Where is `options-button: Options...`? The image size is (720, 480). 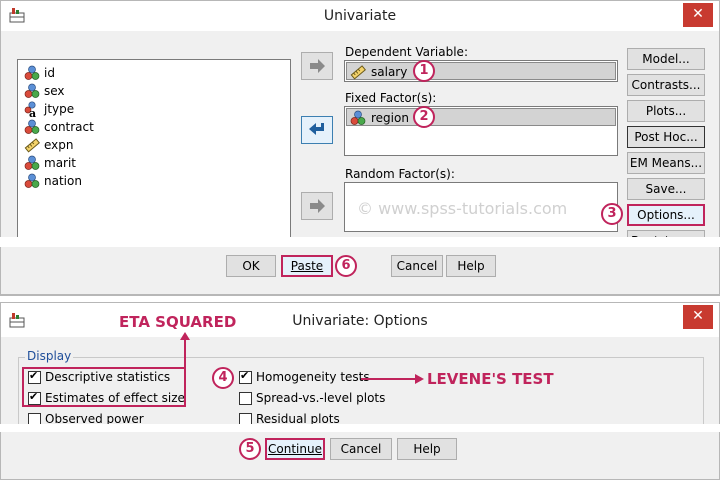
options-button: Options... is located at coordinates (666, 215).